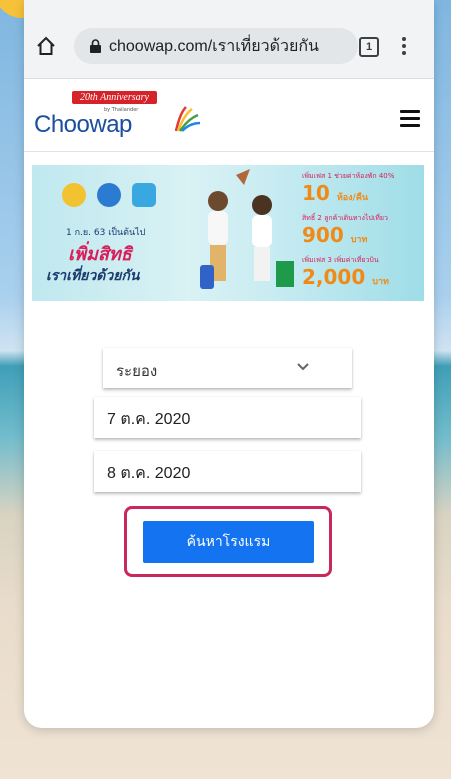 This screenshot has width=451, height=779. What do you see at coordinates (227, 471) in the screenshot?
I see `checkout-date-field: 8 ต.ค. 2020` at bounding box center [227, 471].